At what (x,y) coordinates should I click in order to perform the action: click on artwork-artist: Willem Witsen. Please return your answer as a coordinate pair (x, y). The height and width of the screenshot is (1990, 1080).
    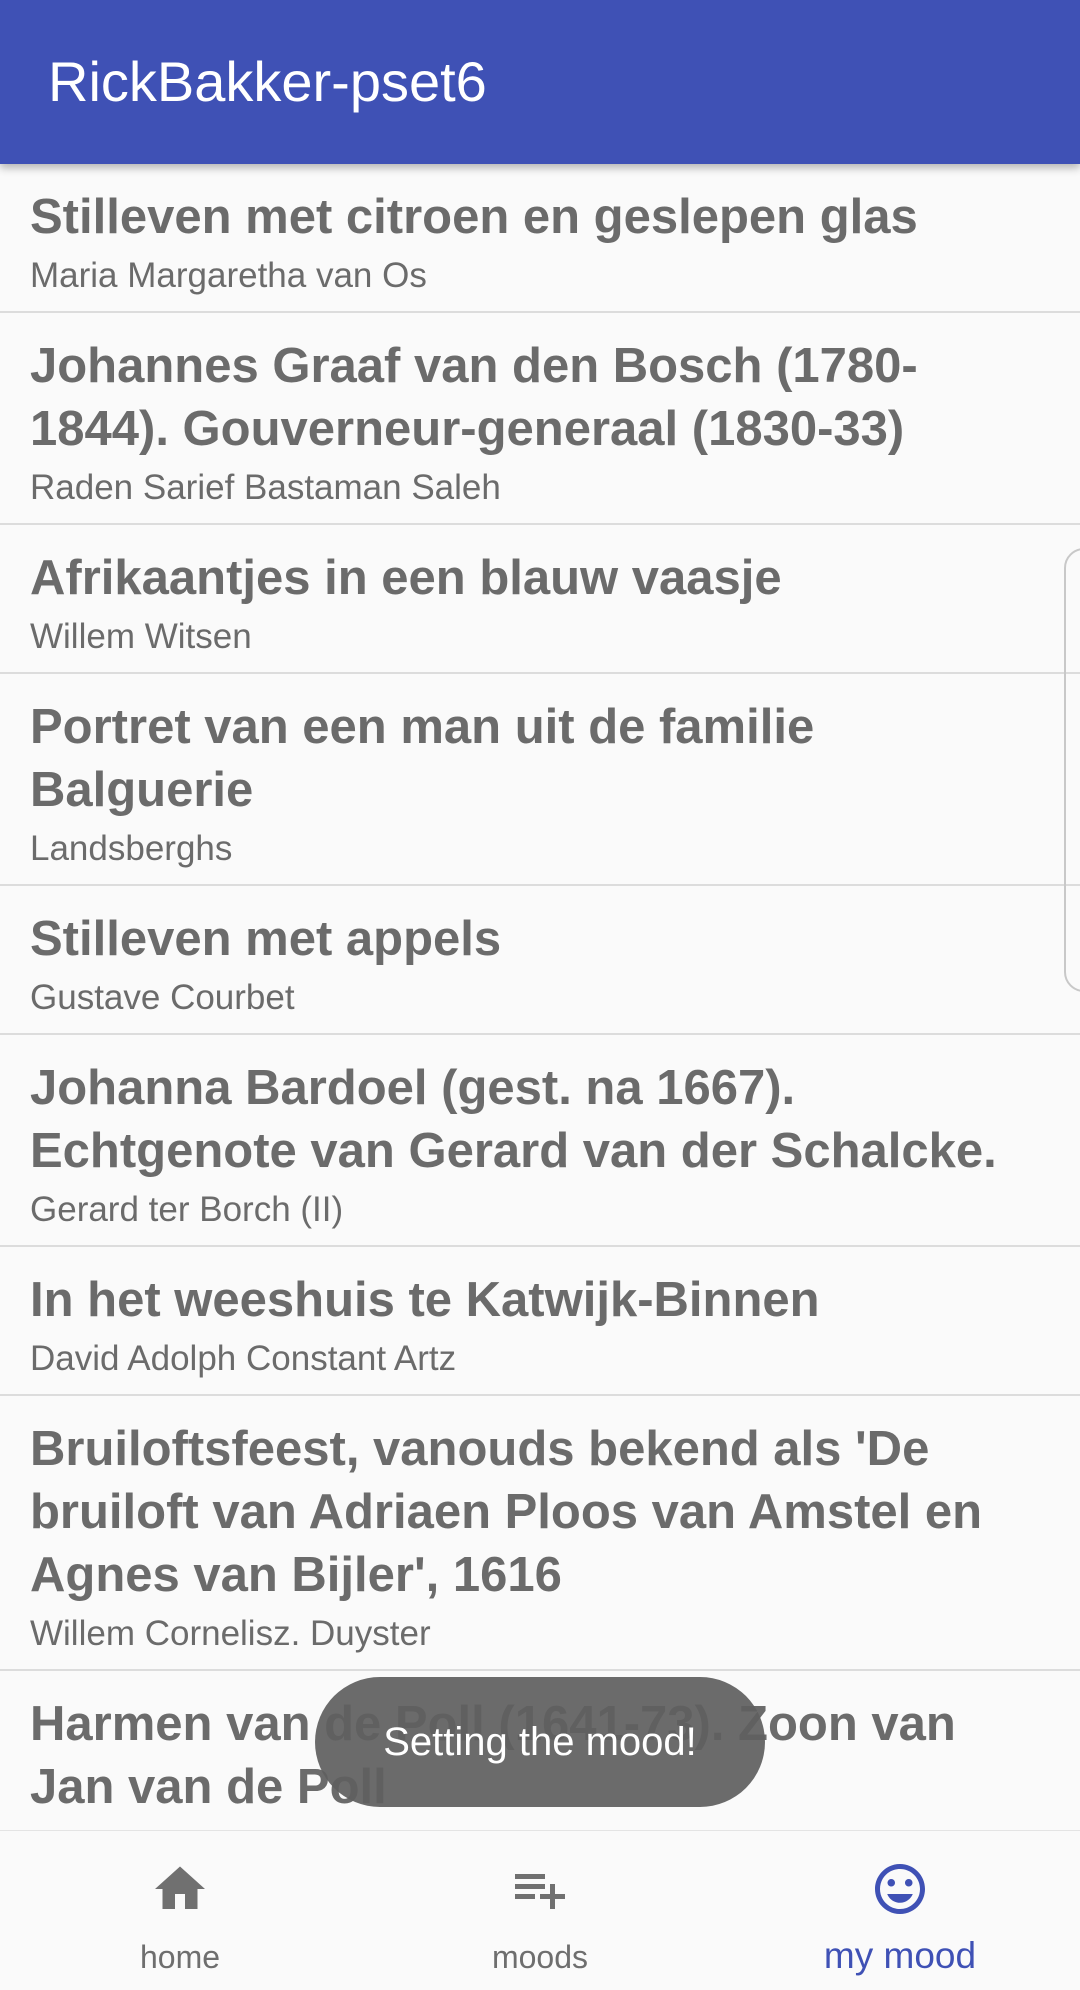
    Looking at the image, I should click on (141, 636).